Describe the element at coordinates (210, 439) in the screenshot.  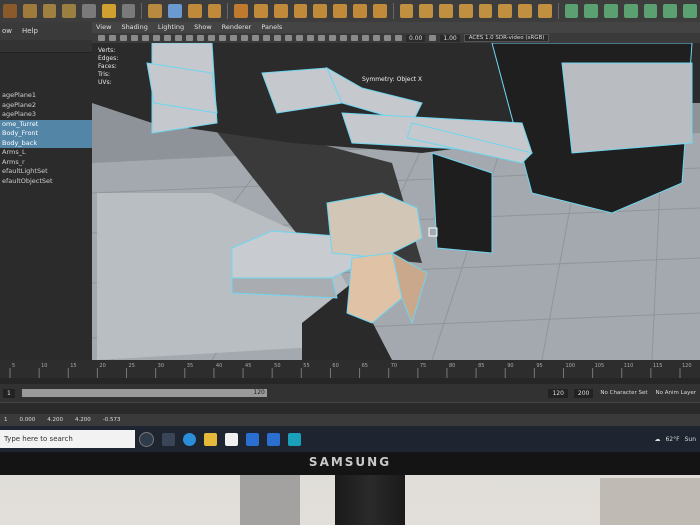
I see `file-explorer-icon` at that location.